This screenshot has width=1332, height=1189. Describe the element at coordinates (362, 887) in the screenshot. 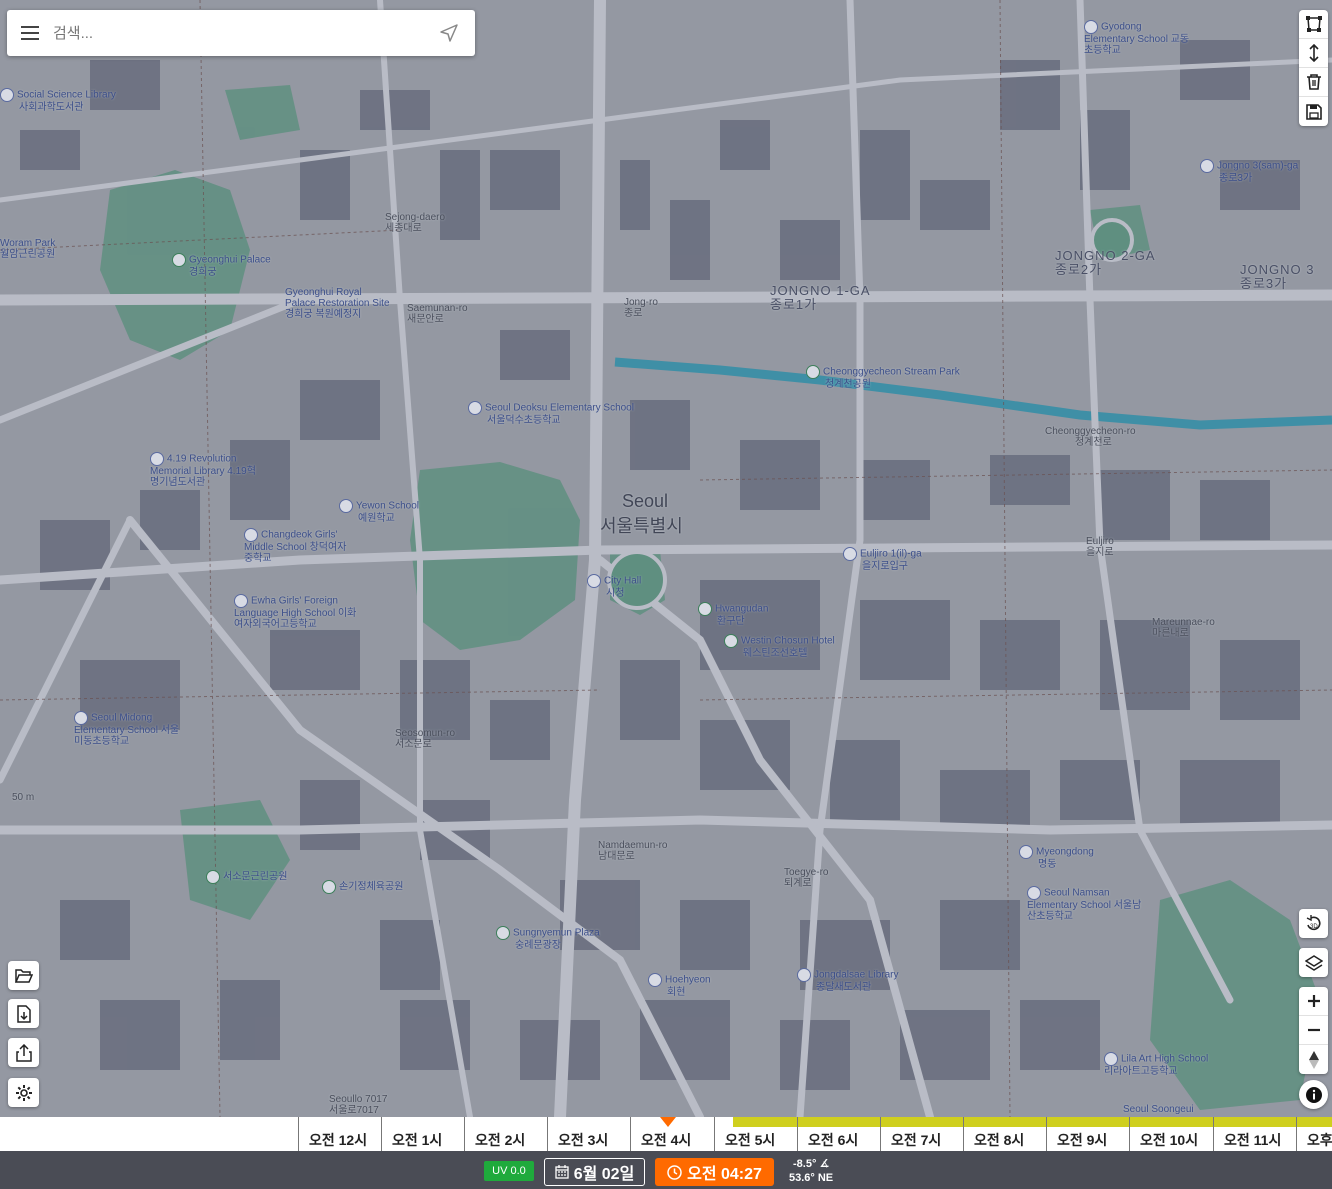

I see `poi-label: 손기정체육공원` at that location.